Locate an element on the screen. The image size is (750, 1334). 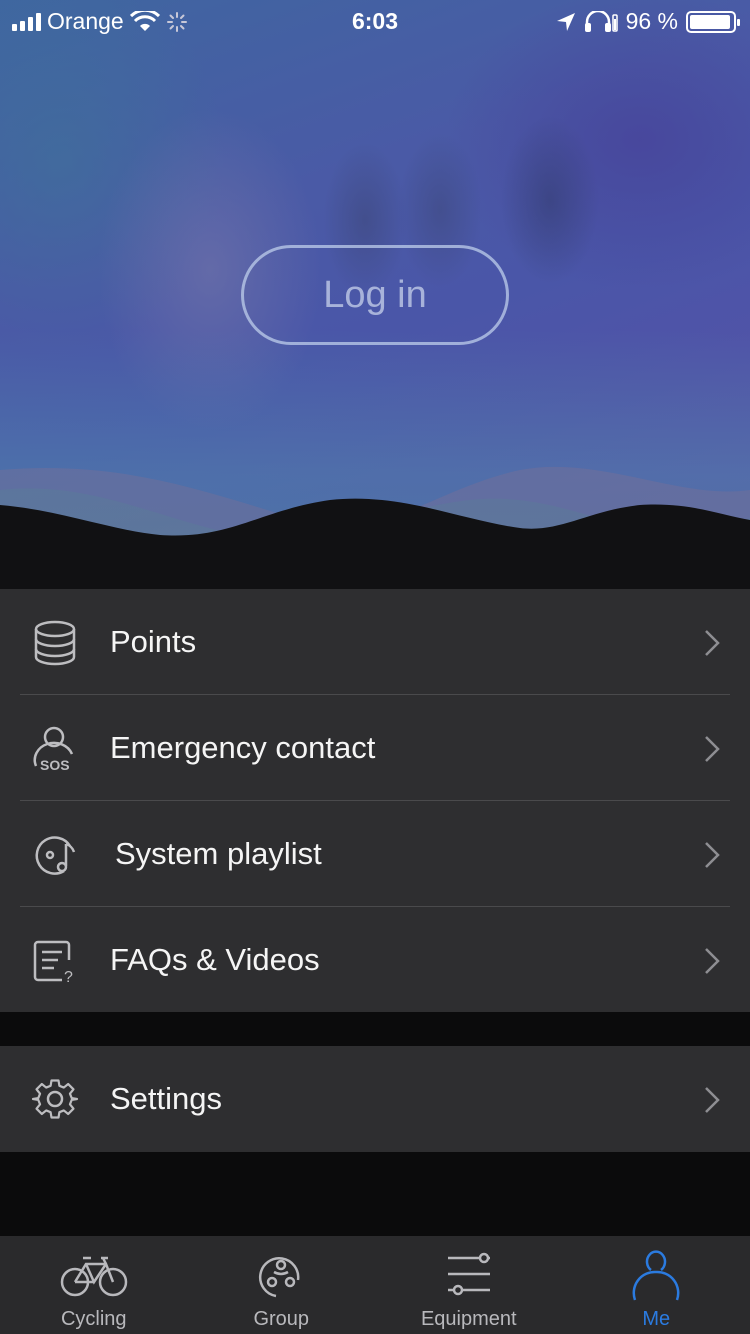
tab-cycling: Cycling is located at coordinates (94, 1285).